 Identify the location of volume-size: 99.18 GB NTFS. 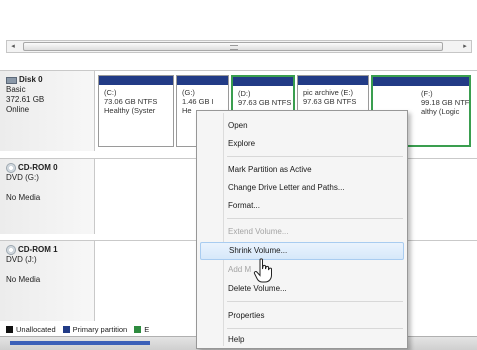
(446, 102).